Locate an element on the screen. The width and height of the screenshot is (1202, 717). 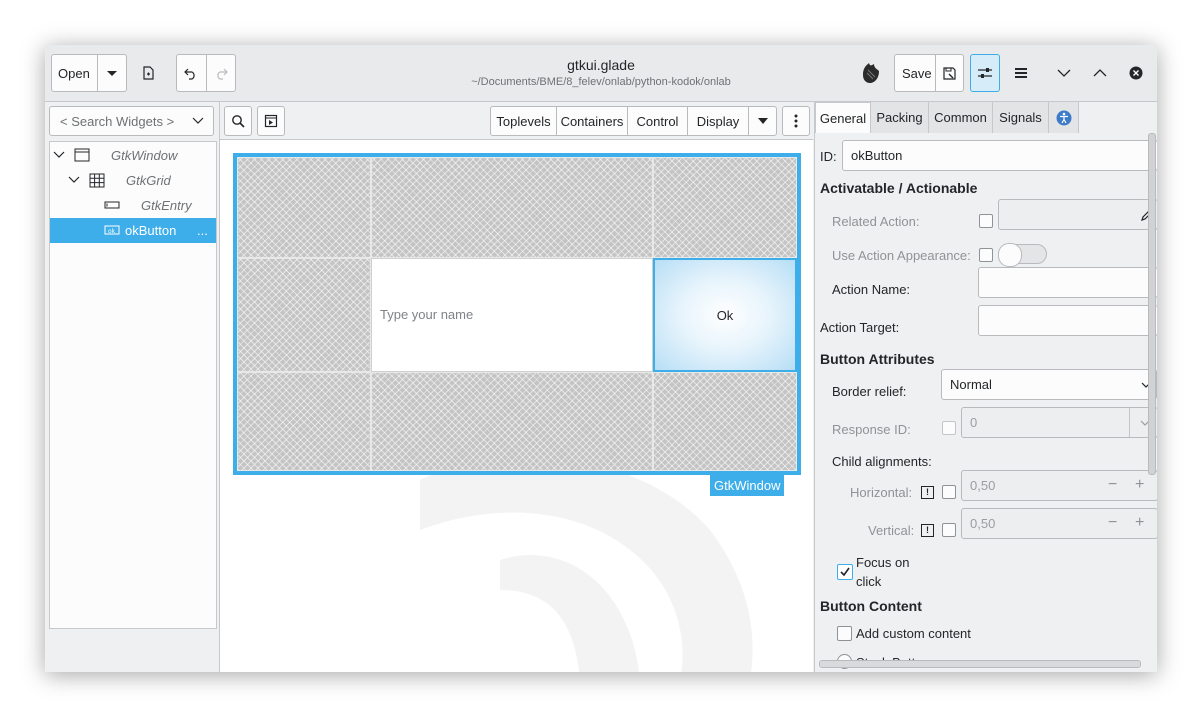
horizontal-value: 0,50 is located at coordinates (983, 485).